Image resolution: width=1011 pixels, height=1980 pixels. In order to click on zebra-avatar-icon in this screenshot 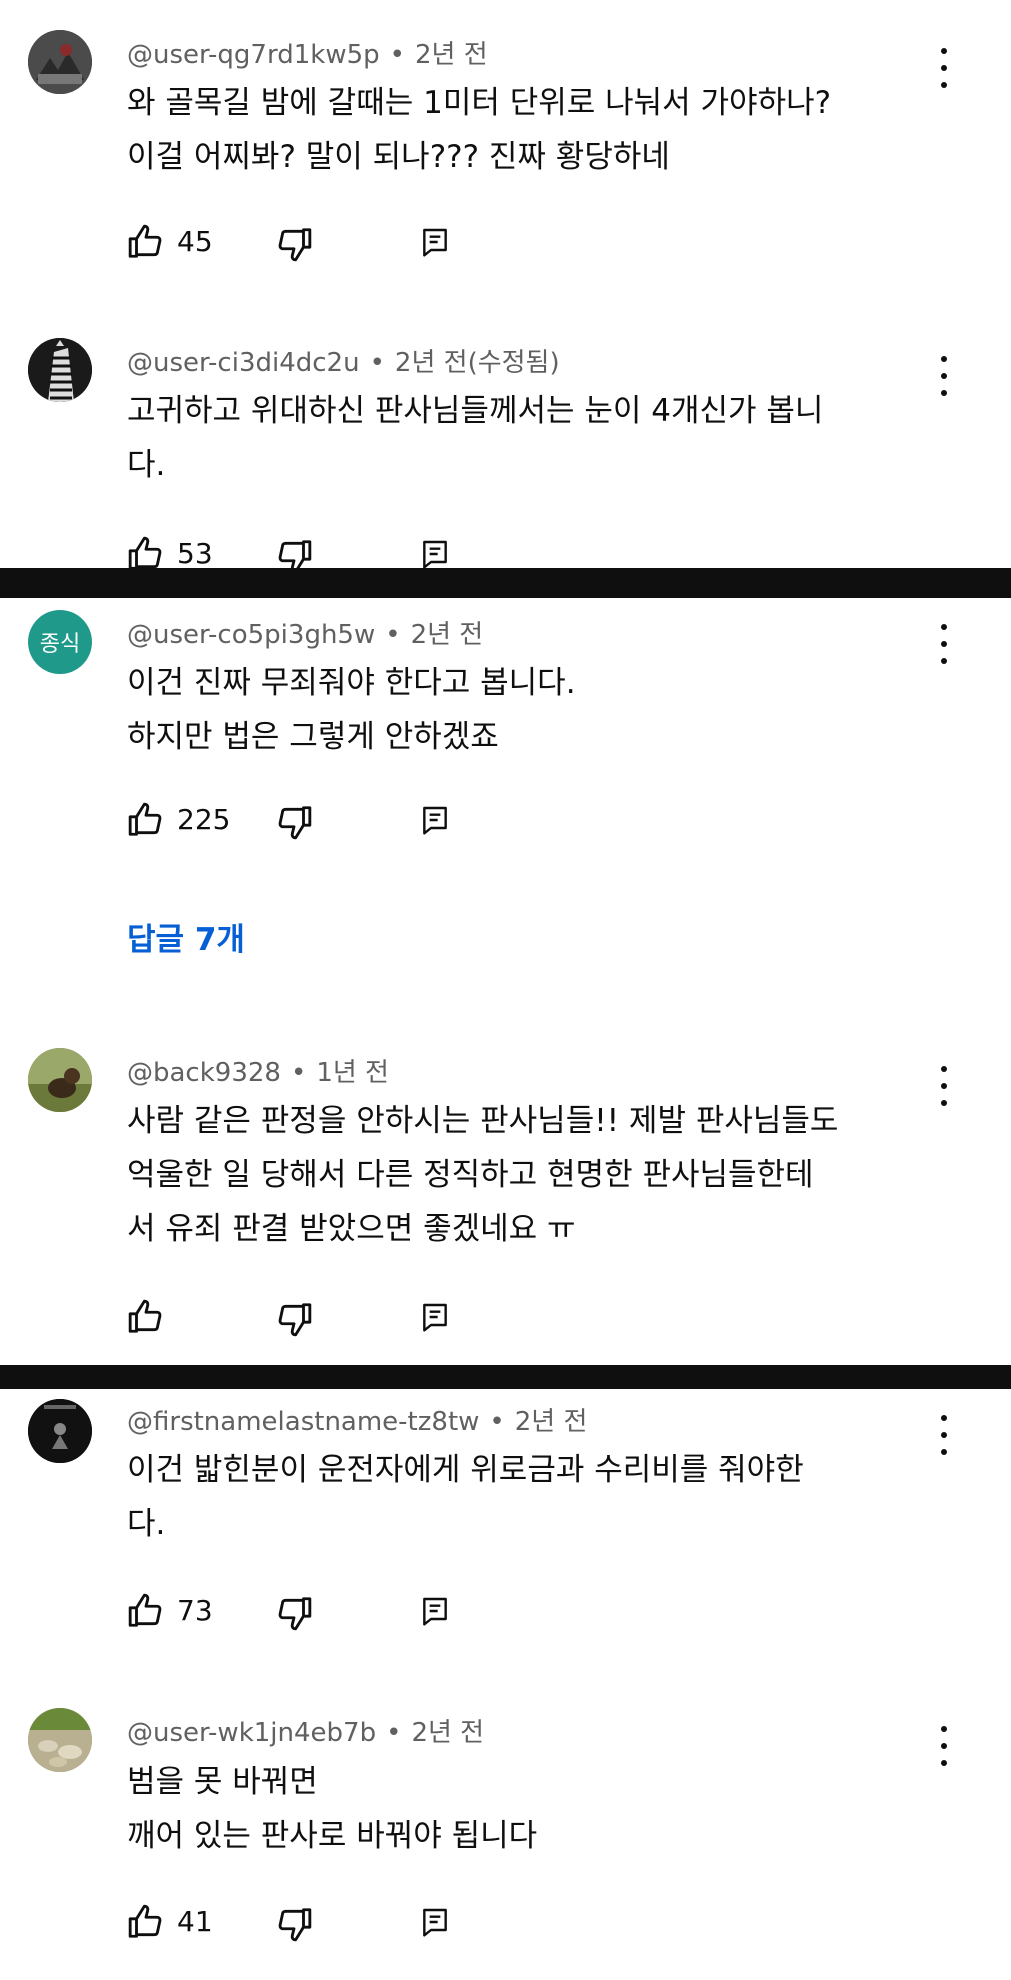, I will do `click(60, 370)`.